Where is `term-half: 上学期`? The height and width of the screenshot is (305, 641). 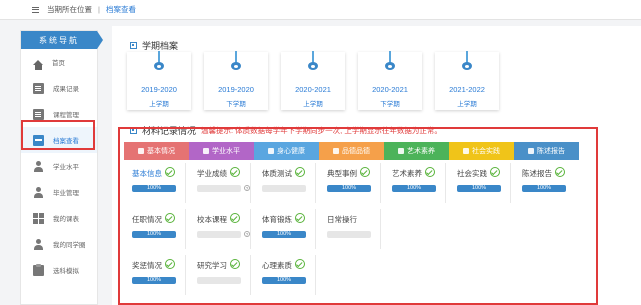 term-half: 上学期 is located at coordinates (159, 104).